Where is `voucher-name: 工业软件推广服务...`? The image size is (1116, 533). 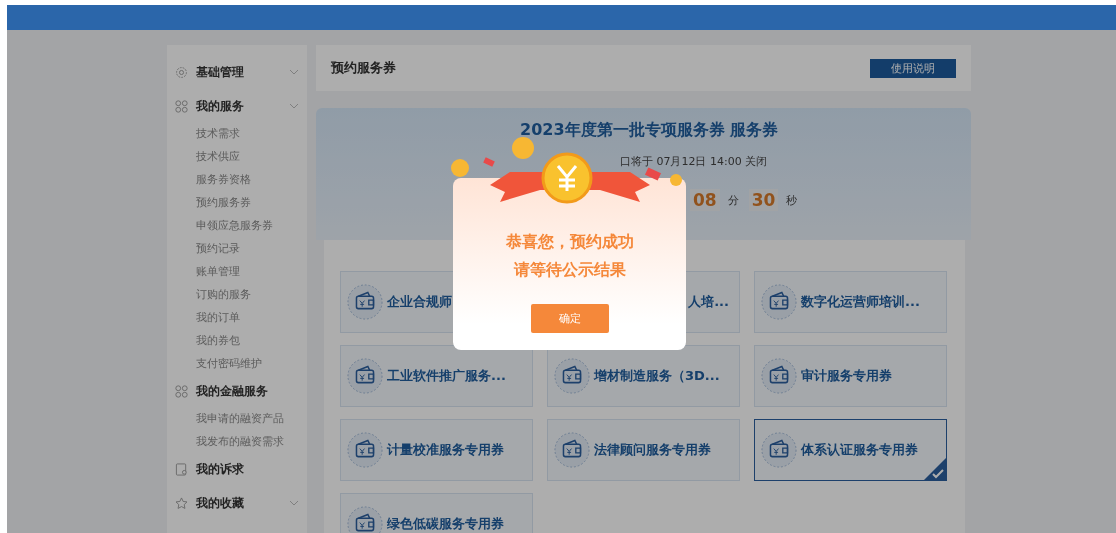
voucher-name: 工业软件推广服务... is located at coordinates (446, 376).